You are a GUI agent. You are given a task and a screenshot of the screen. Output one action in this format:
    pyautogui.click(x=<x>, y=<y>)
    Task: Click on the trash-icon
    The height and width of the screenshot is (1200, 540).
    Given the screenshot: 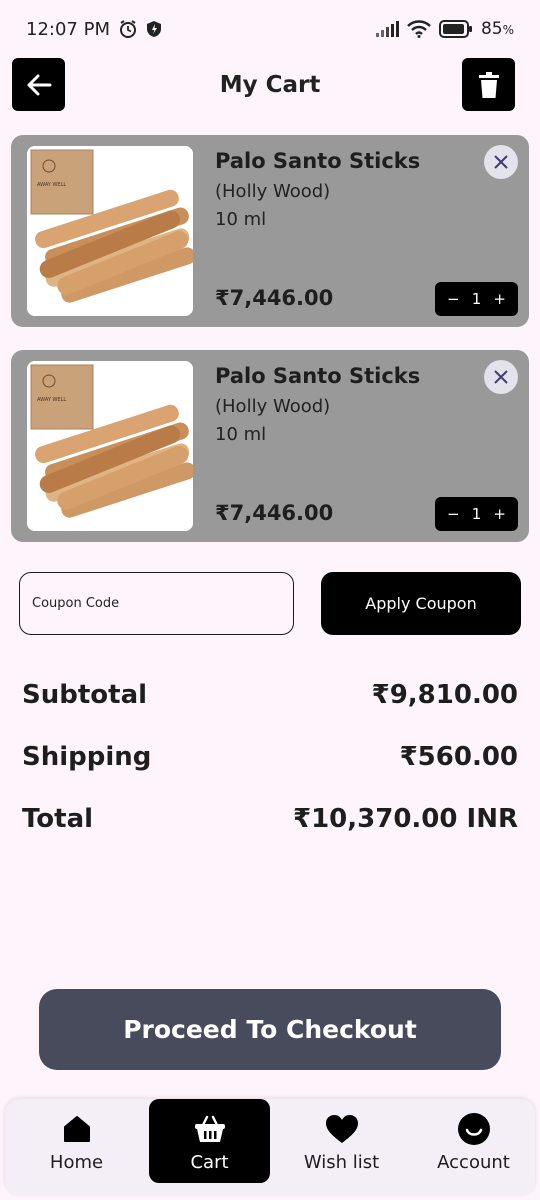 What is the action you would take?
    pyautogui.click(x=488, y=84)
    